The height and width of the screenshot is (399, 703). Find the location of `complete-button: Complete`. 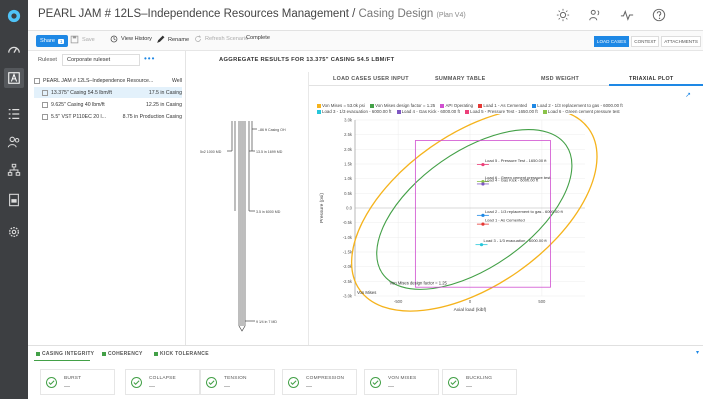

complete-button: Complete is located at coordinates (258, 38).